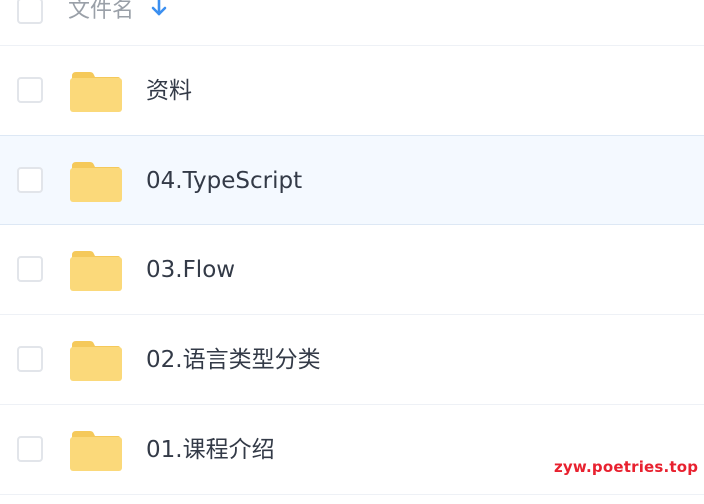 This screenshot has width=704, height=504. I want to click on file-name: 04.TypeScript, so click(224, 181).